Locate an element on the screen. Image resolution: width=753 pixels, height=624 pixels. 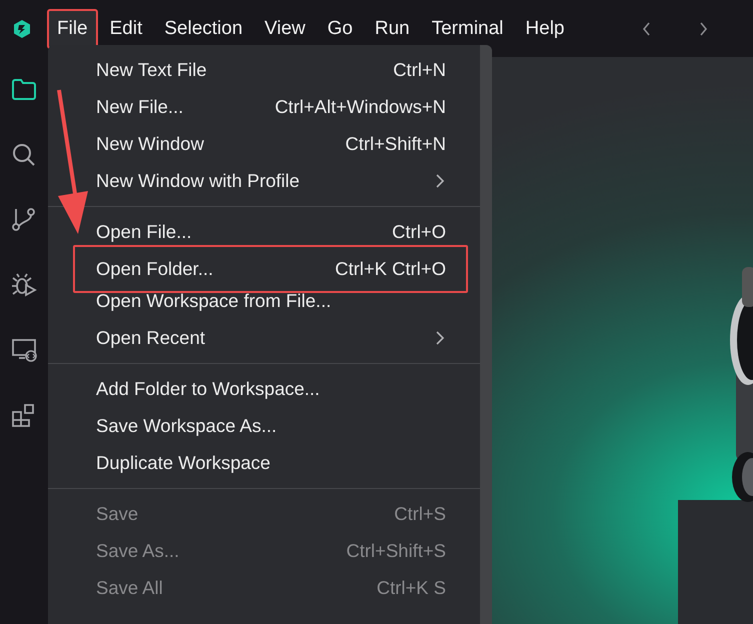
menu-item-label: Save is located at coordinates (117, 513).